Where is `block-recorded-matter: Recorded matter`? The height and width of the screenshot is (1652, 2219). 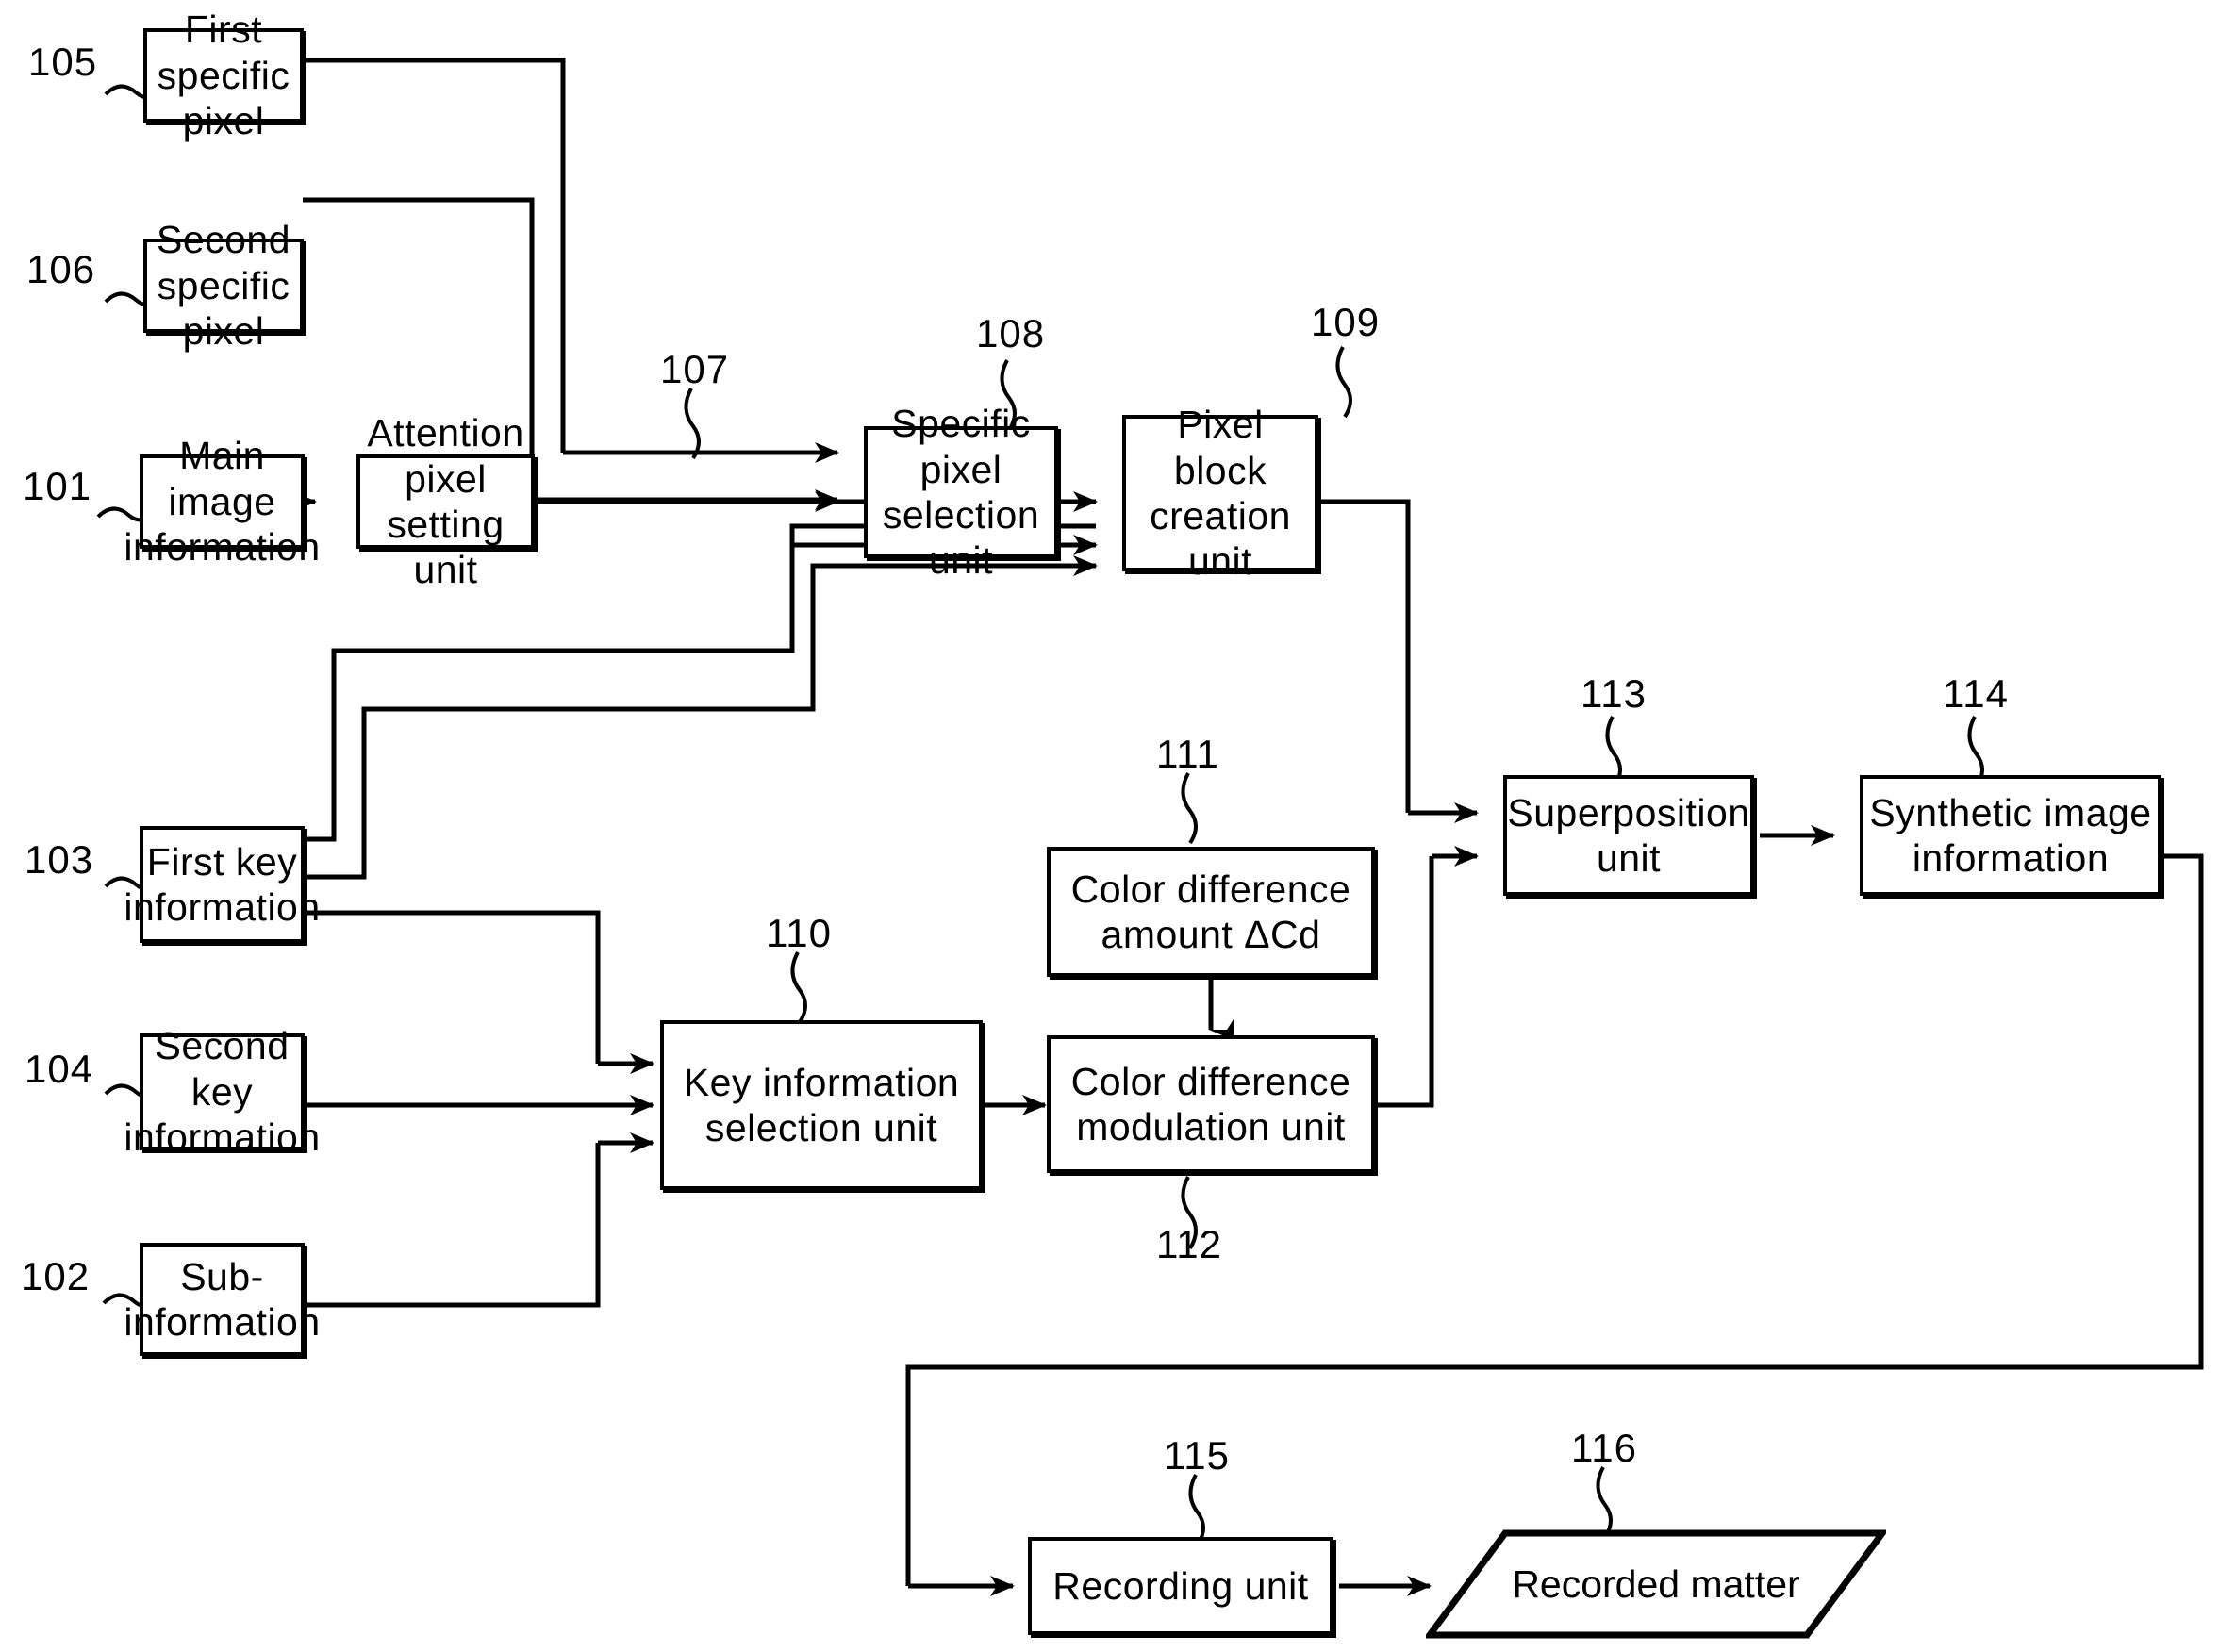 block-recorded-matter: Recorded matter is located at coordinates (1656, 1584).